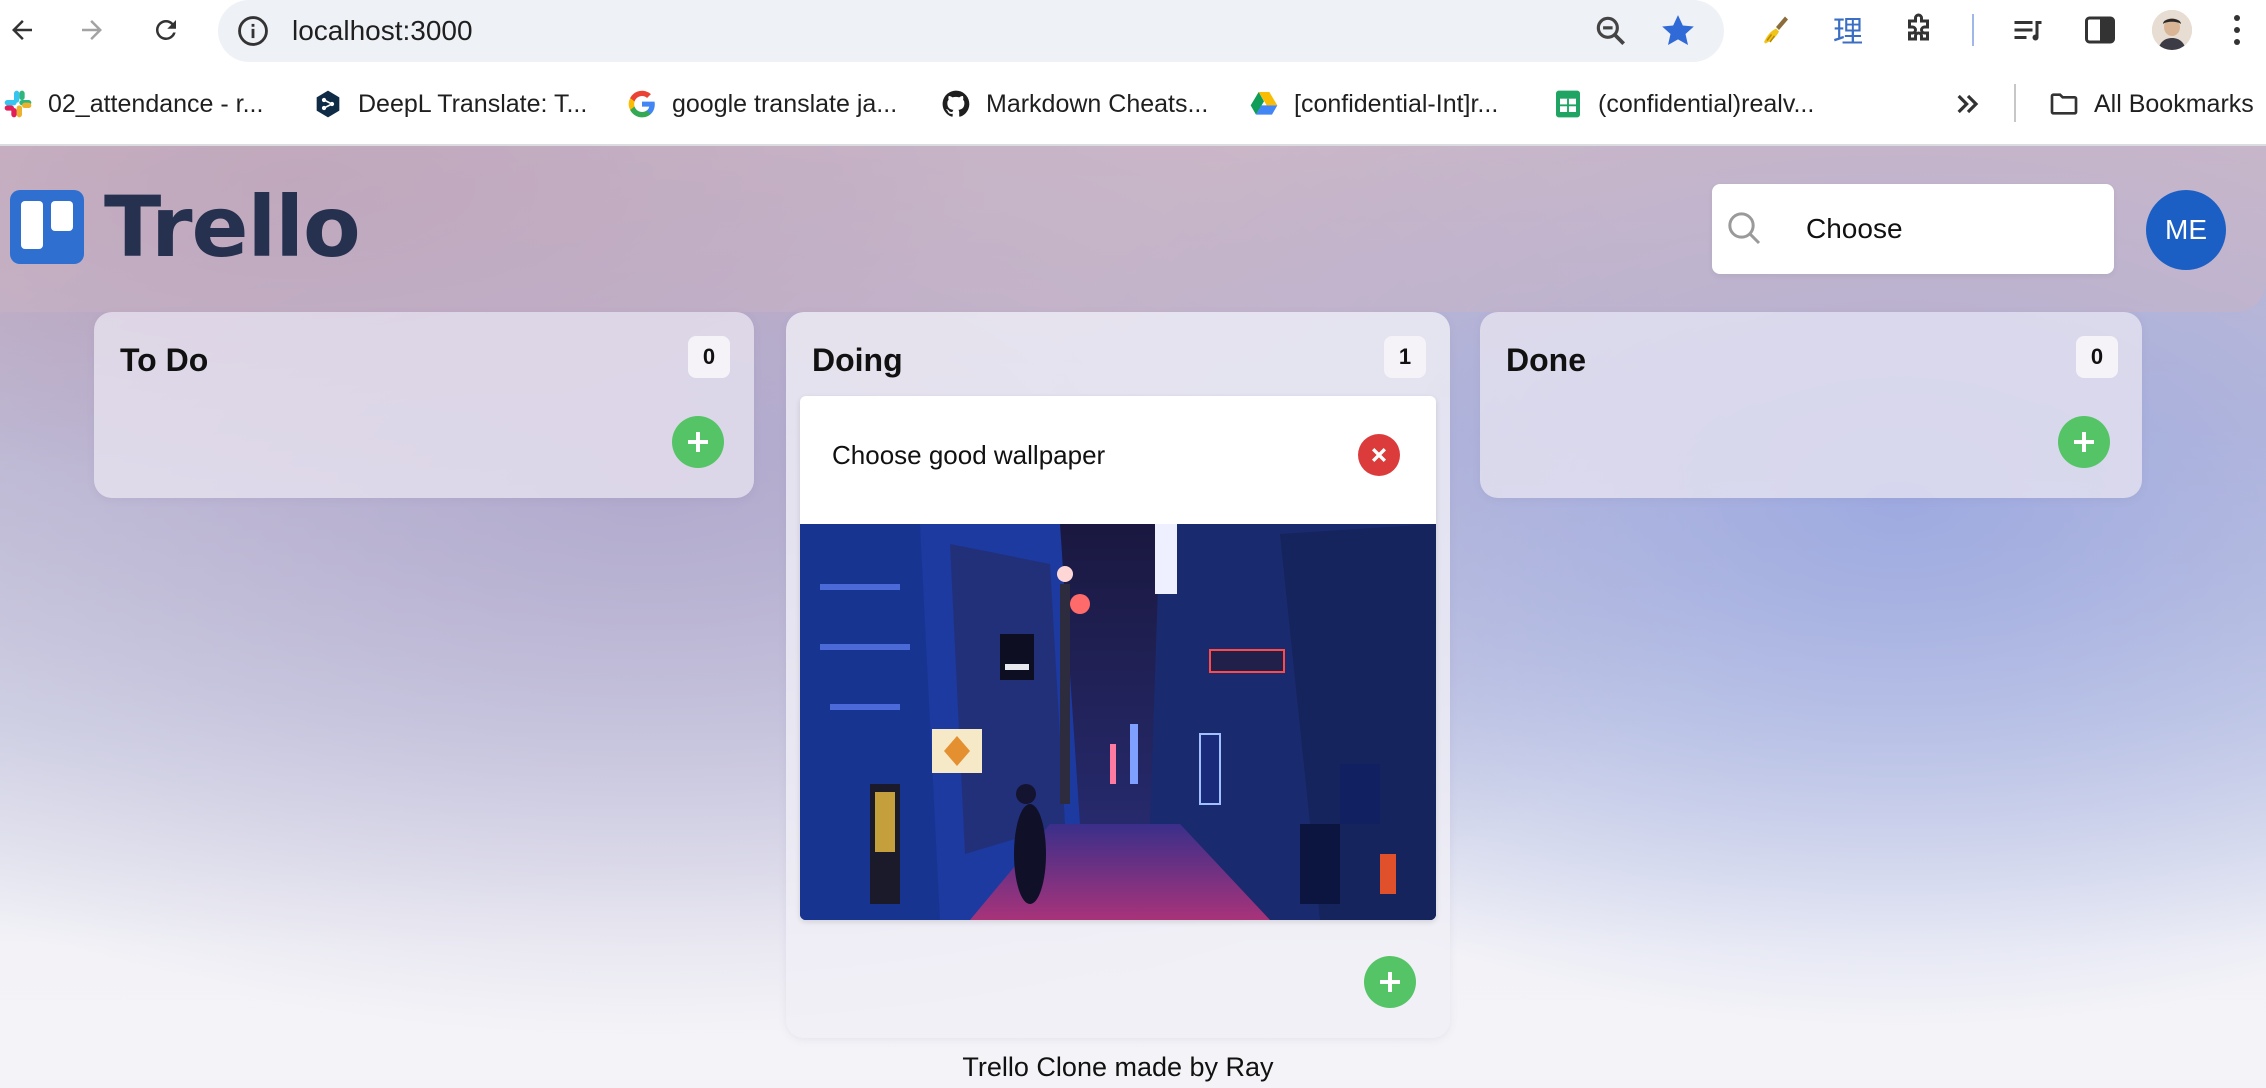  Describe the element at coordinates (232, 227) in the screenshot. I see `logo-text: Trello` at that location.